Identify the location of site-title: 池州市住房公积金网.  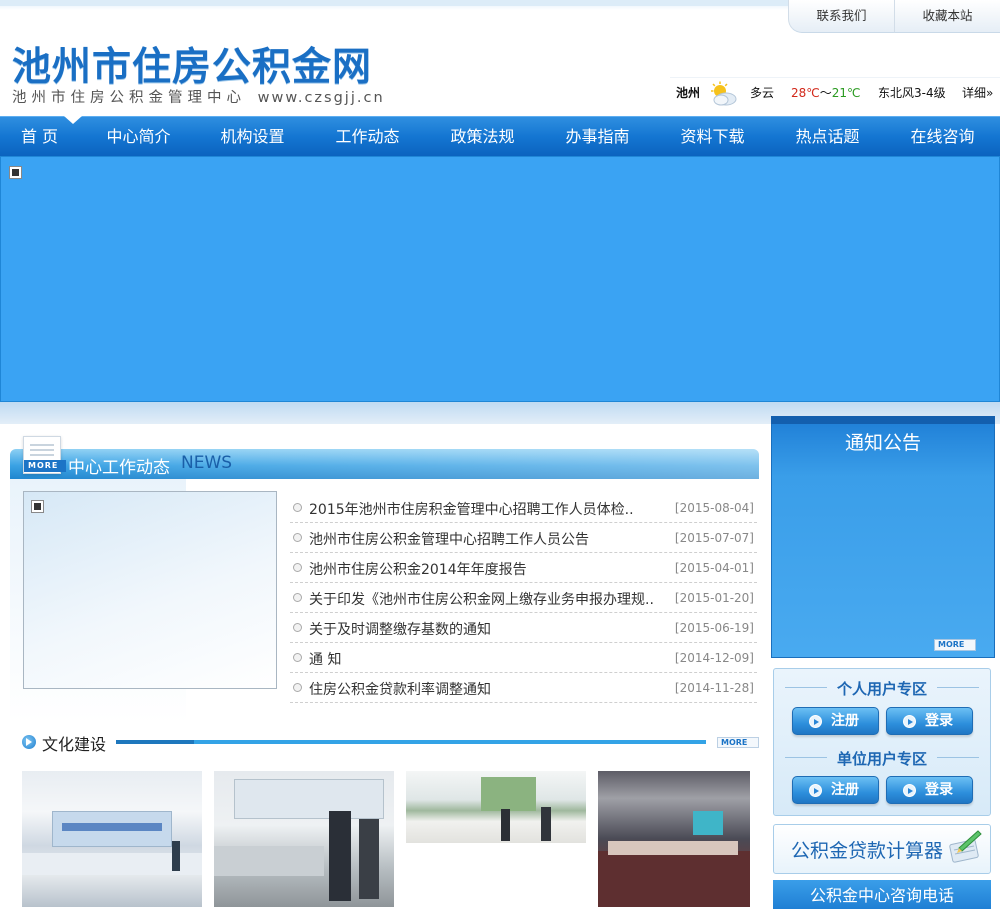
(192, 64).